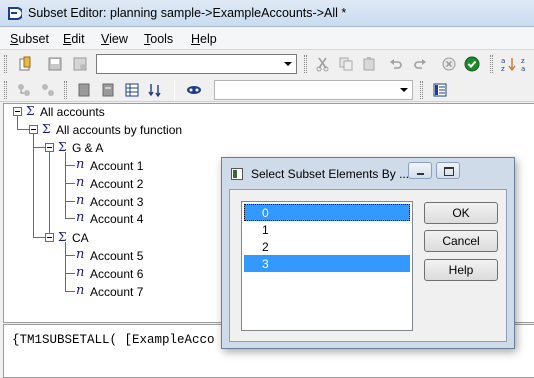 The image size is (534, 378). What do you see at coordinates (118, 39) in the screenshot?
I see `menu-view-label: iew` at bounding box center [118, 39].